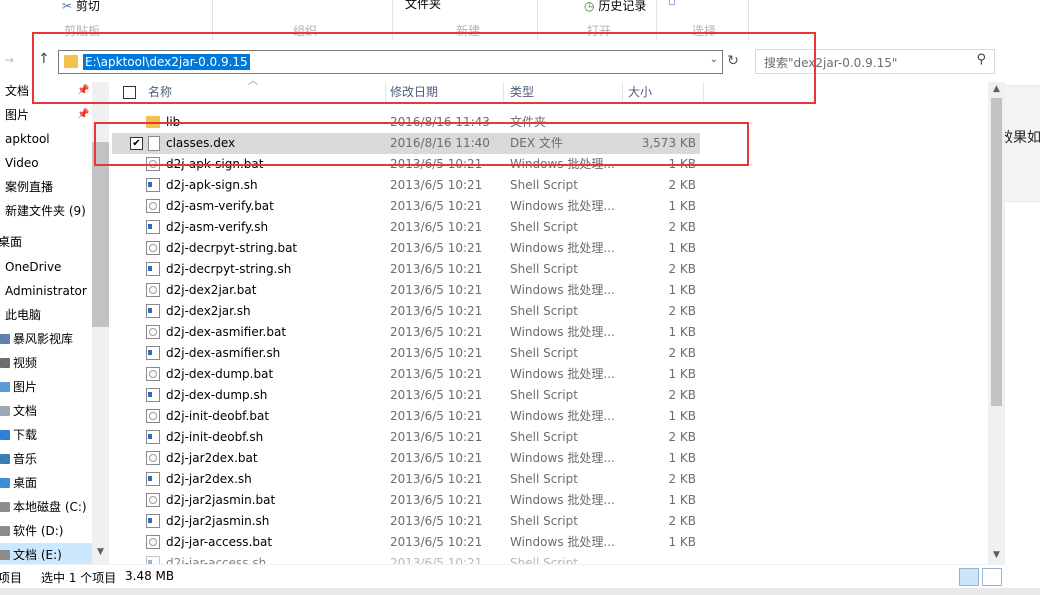 The height and width of the screenshot is (595, 1040). What do you see at coordinates (18, 411) in the screenshot?
I see `nav-item-docs: 文档` at bounding box center [18, 411].